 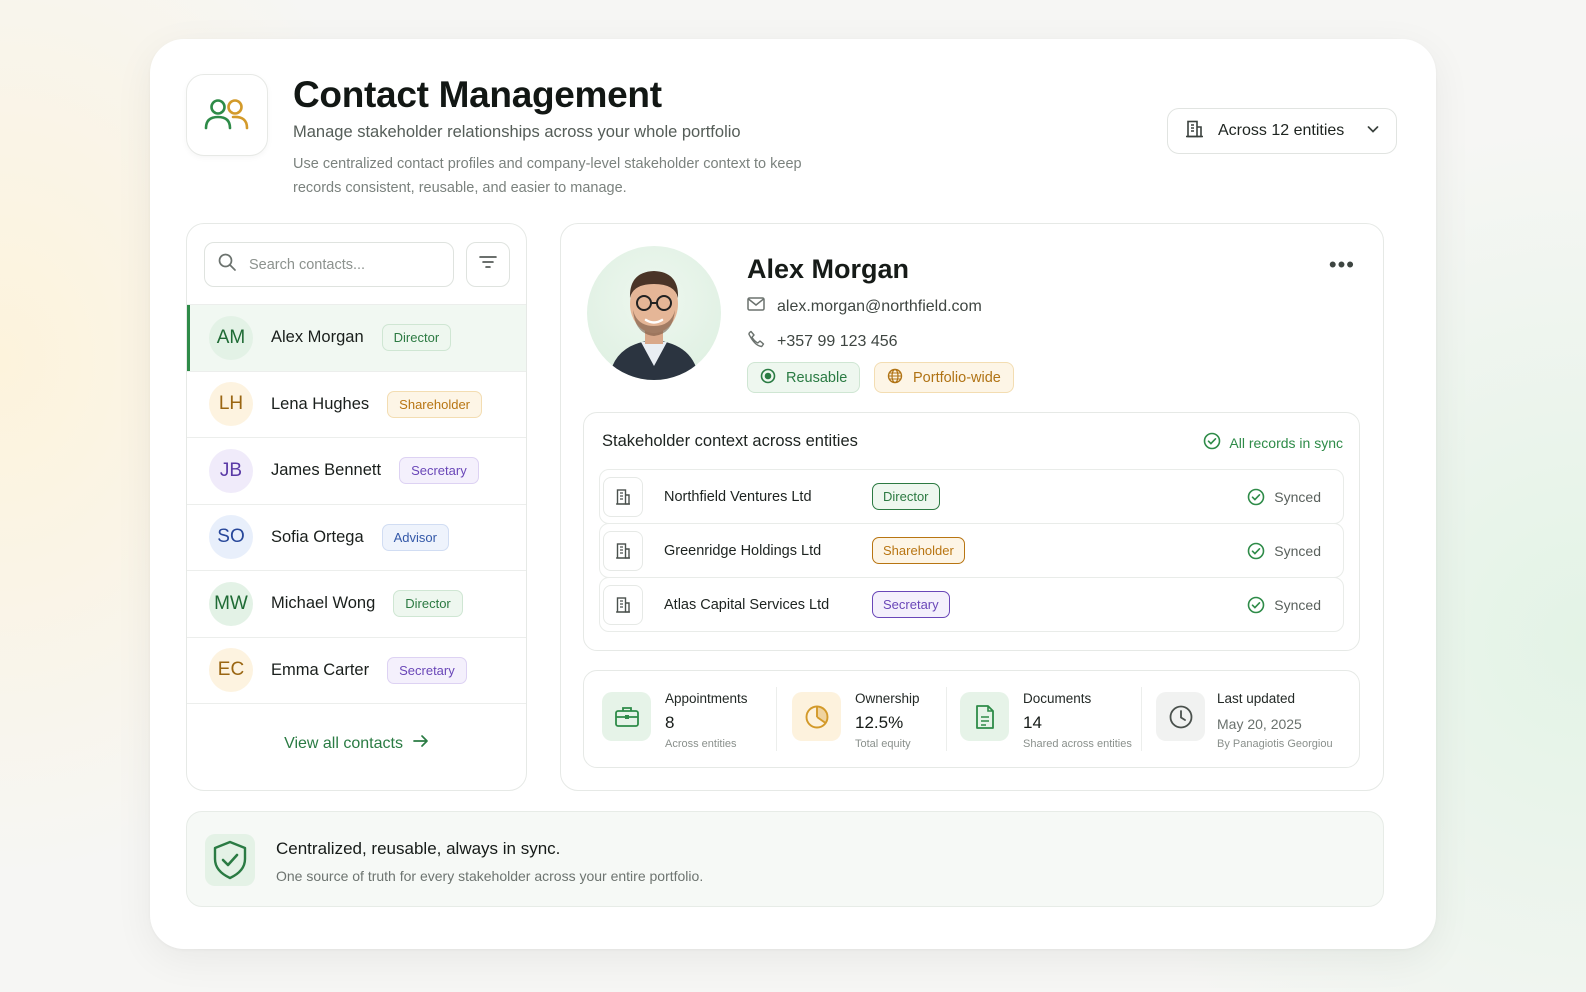 What do you see at coordinates (895, 378) in the screenshot?
I see `globe-icon` at bounding box center [895, 378].